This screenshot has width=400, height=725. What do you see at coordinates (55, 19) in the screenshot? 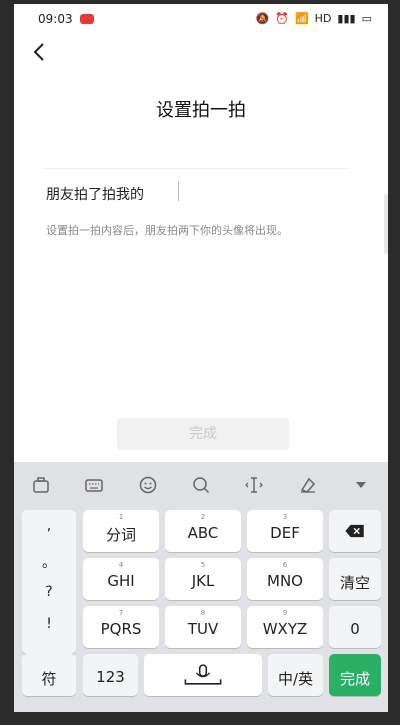
I see `status-time: 09:03` at bounding box center [55, 19].